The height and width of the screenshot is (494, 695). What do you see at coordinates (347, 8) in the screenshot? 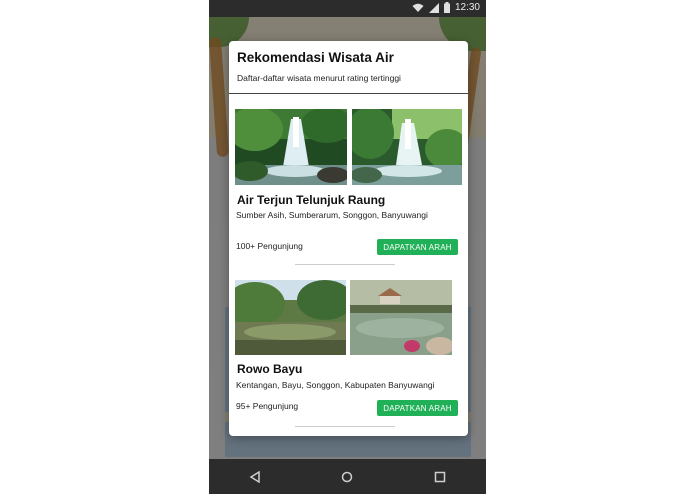
I see `status-bar: 12:30` at bounding box center [347, 8].